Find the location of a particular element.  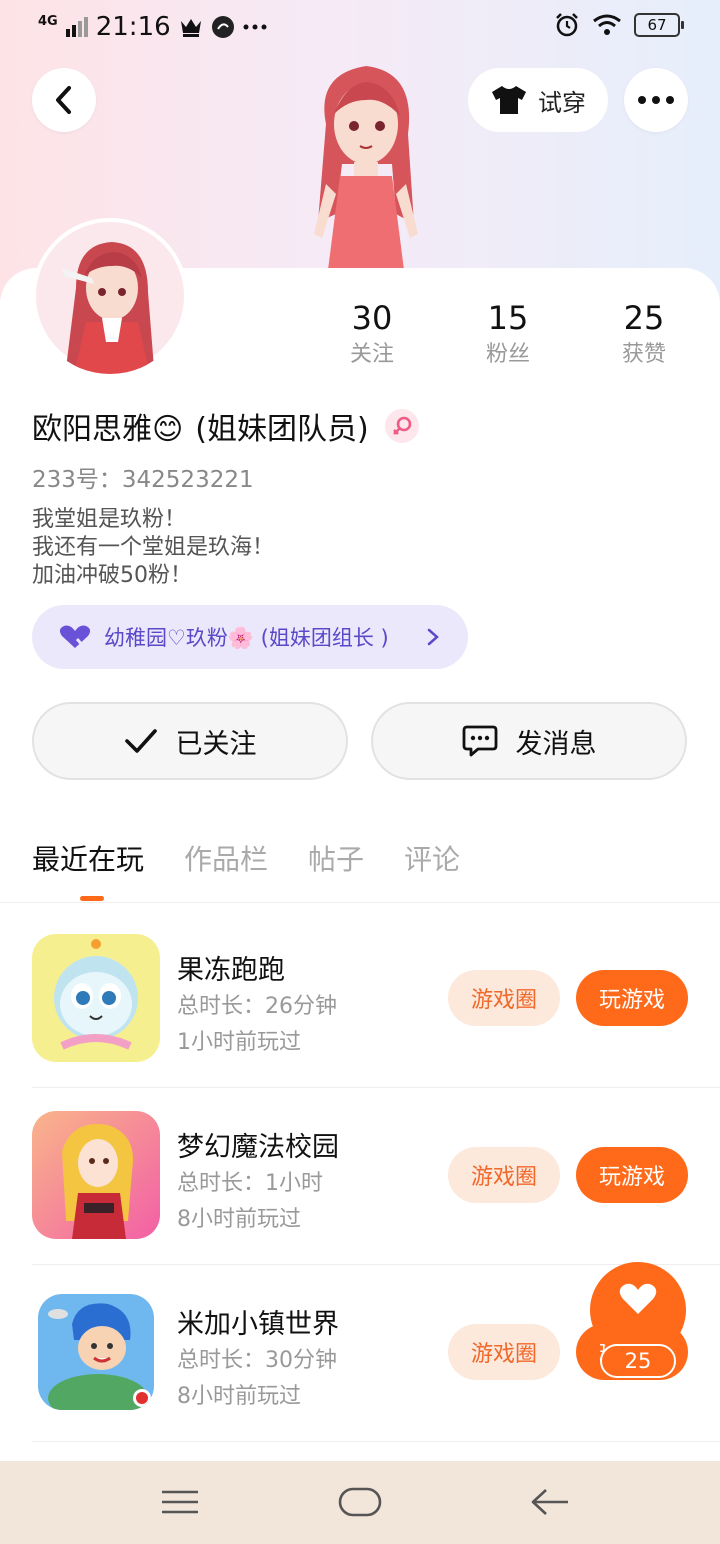

battery-indicator: 67 is located at coordinates (659, 25).